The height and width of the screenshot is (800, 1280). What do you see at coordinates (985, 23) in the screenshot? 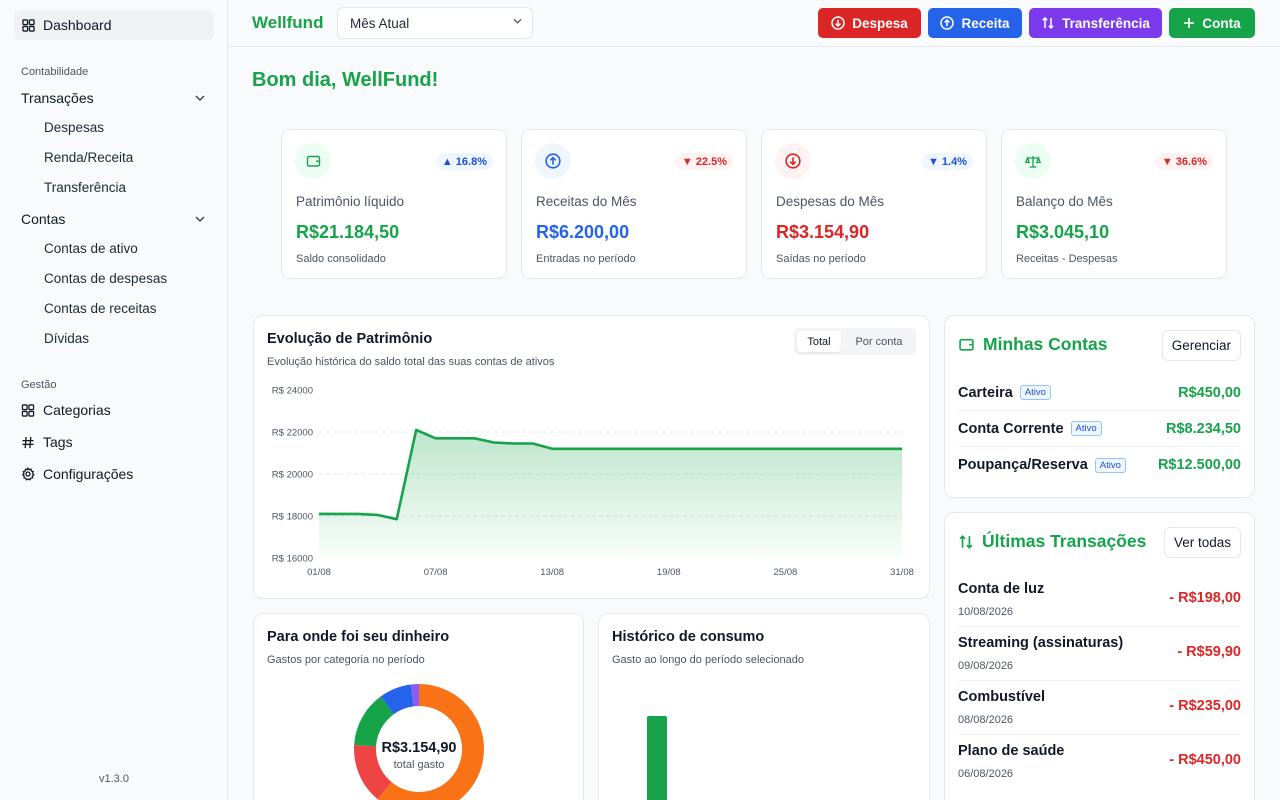
I see `button-label: Receita` at bounding box center [985, 23].